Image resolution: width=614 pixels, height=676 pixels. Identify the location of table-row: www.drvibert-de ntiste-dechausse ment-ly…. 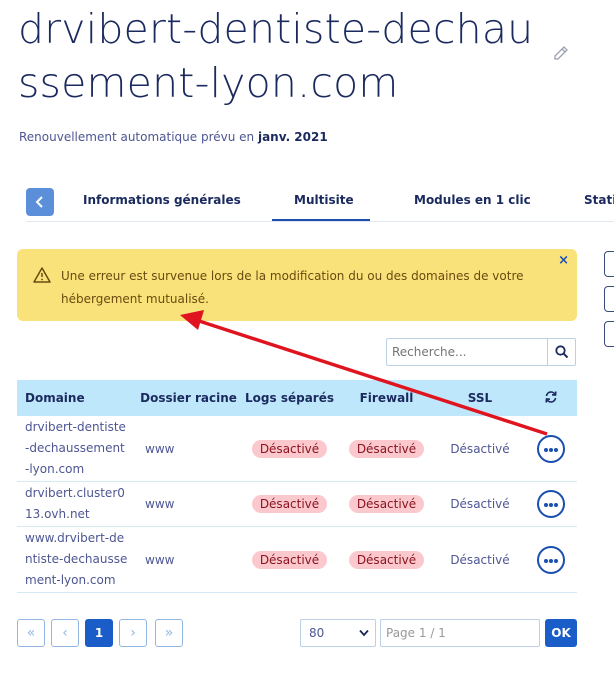
(297, 559).